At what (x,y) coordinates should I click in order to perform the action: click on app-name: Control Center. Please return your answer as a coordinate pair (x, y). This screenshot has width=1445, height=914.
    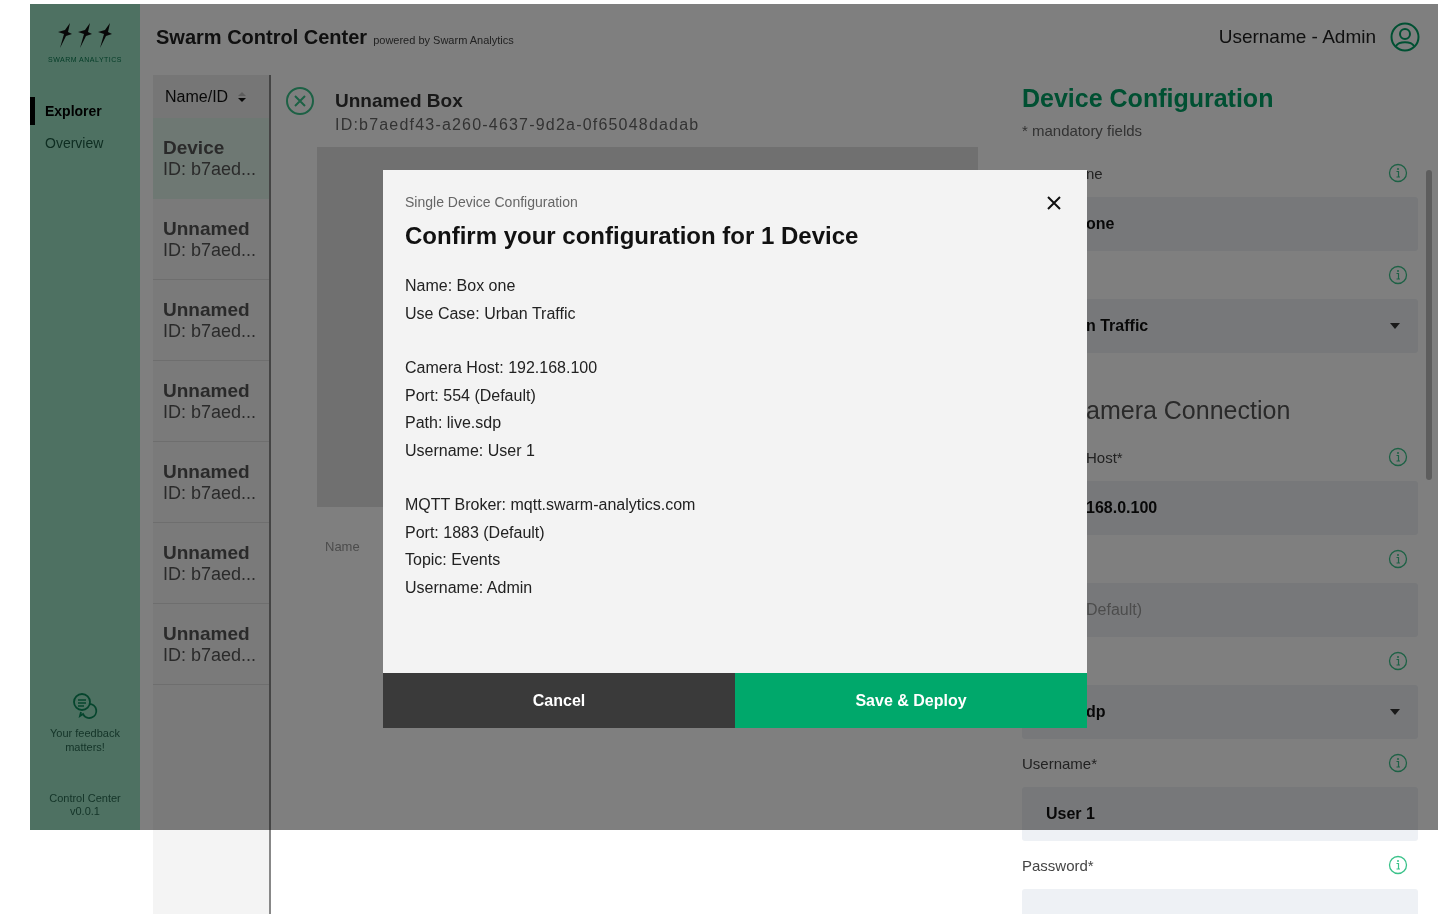
    Looking at the image, I should click on (85, 798).